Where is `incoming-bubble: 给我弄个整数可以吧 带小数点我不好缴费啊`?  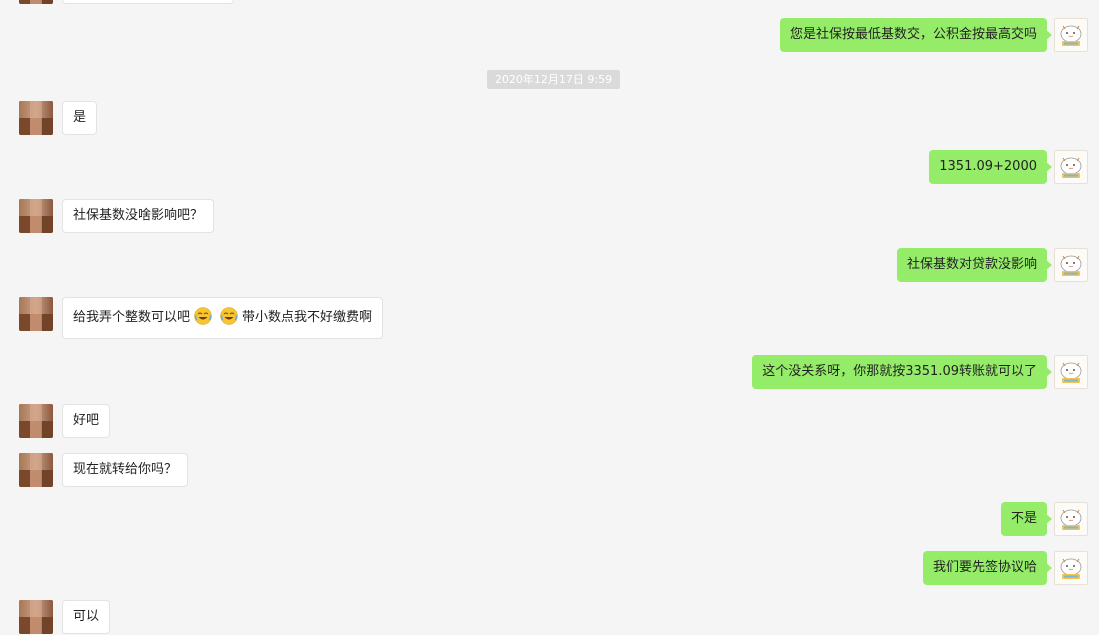 incoming-bubble: 给我弄个整数可以吧 带小数点我不好缴费啊 is located at coordinates (223, 318).